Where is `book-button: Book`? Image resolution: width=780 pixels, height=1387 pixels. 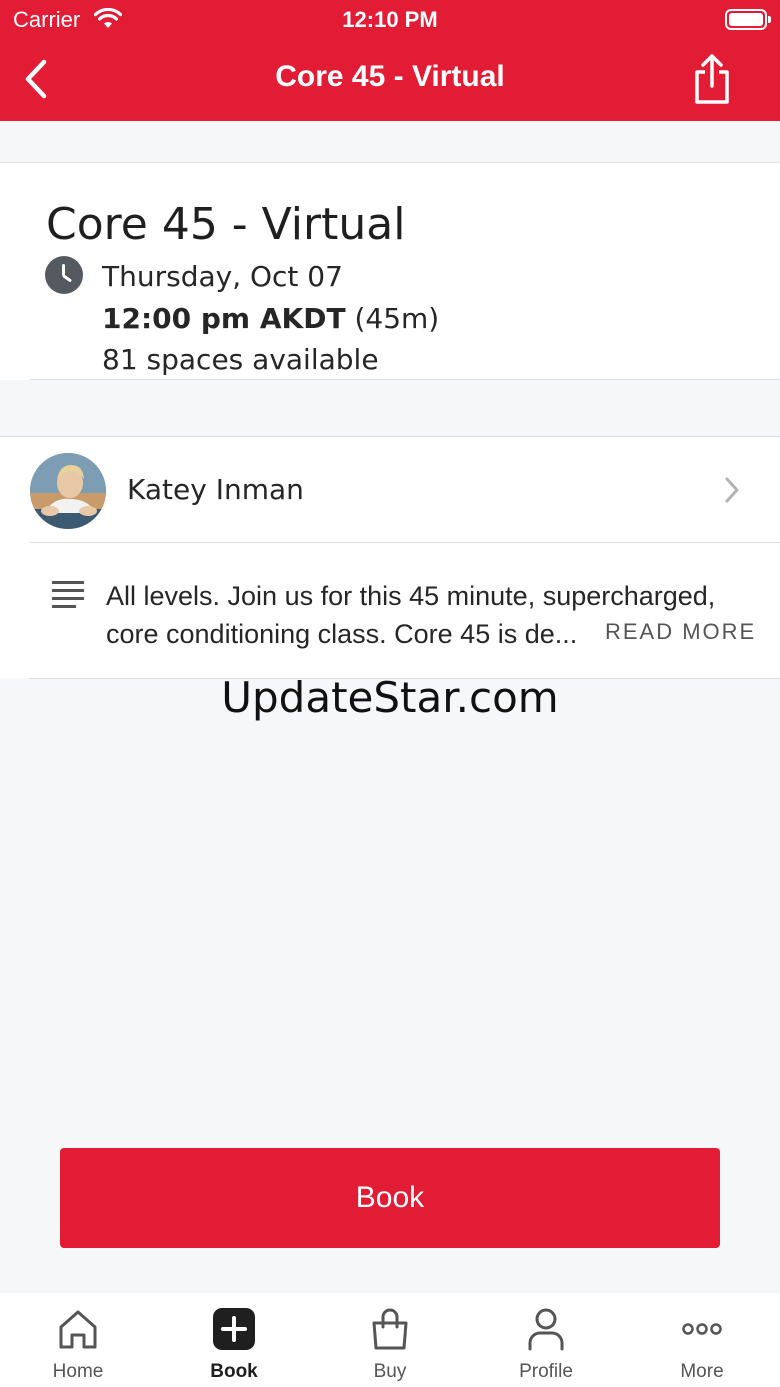 book-button: Book is located at coordinates (390, 1198).